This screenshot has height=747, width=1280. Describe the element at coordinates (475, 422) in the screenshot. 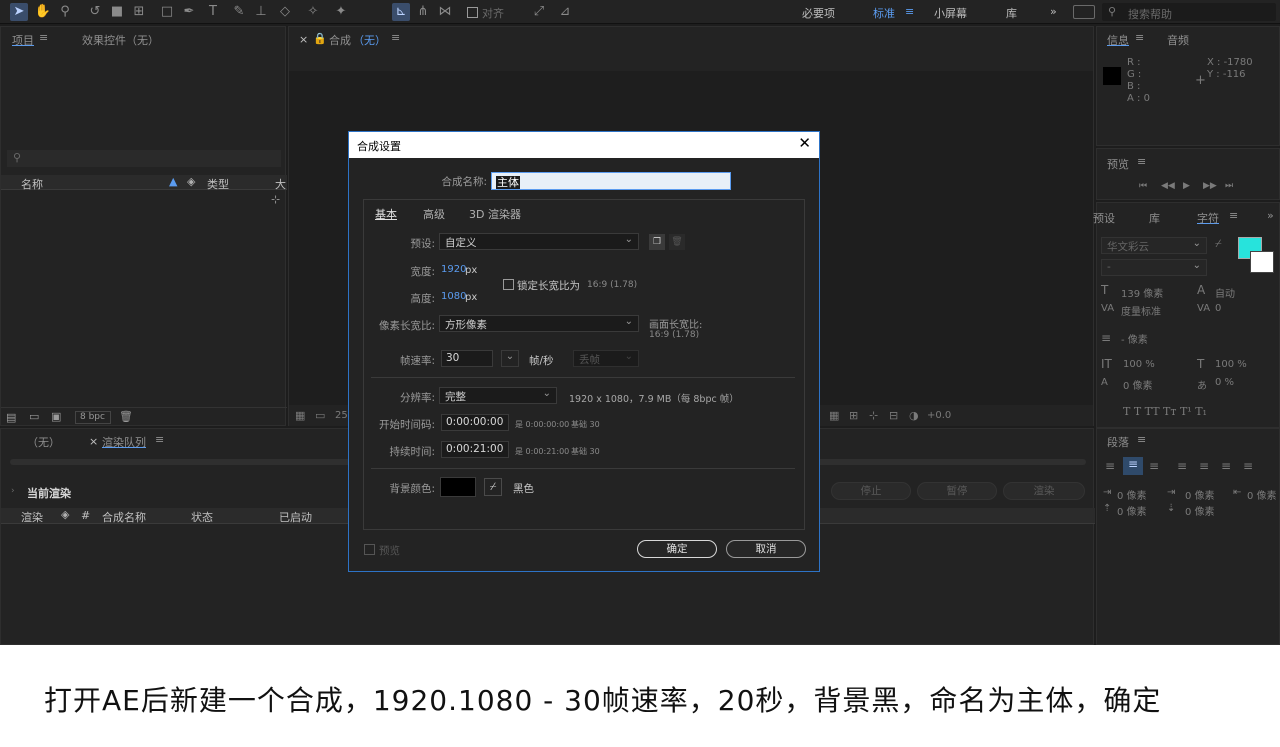

I see `start-timecode-input: 0:00:00:00` at that location.